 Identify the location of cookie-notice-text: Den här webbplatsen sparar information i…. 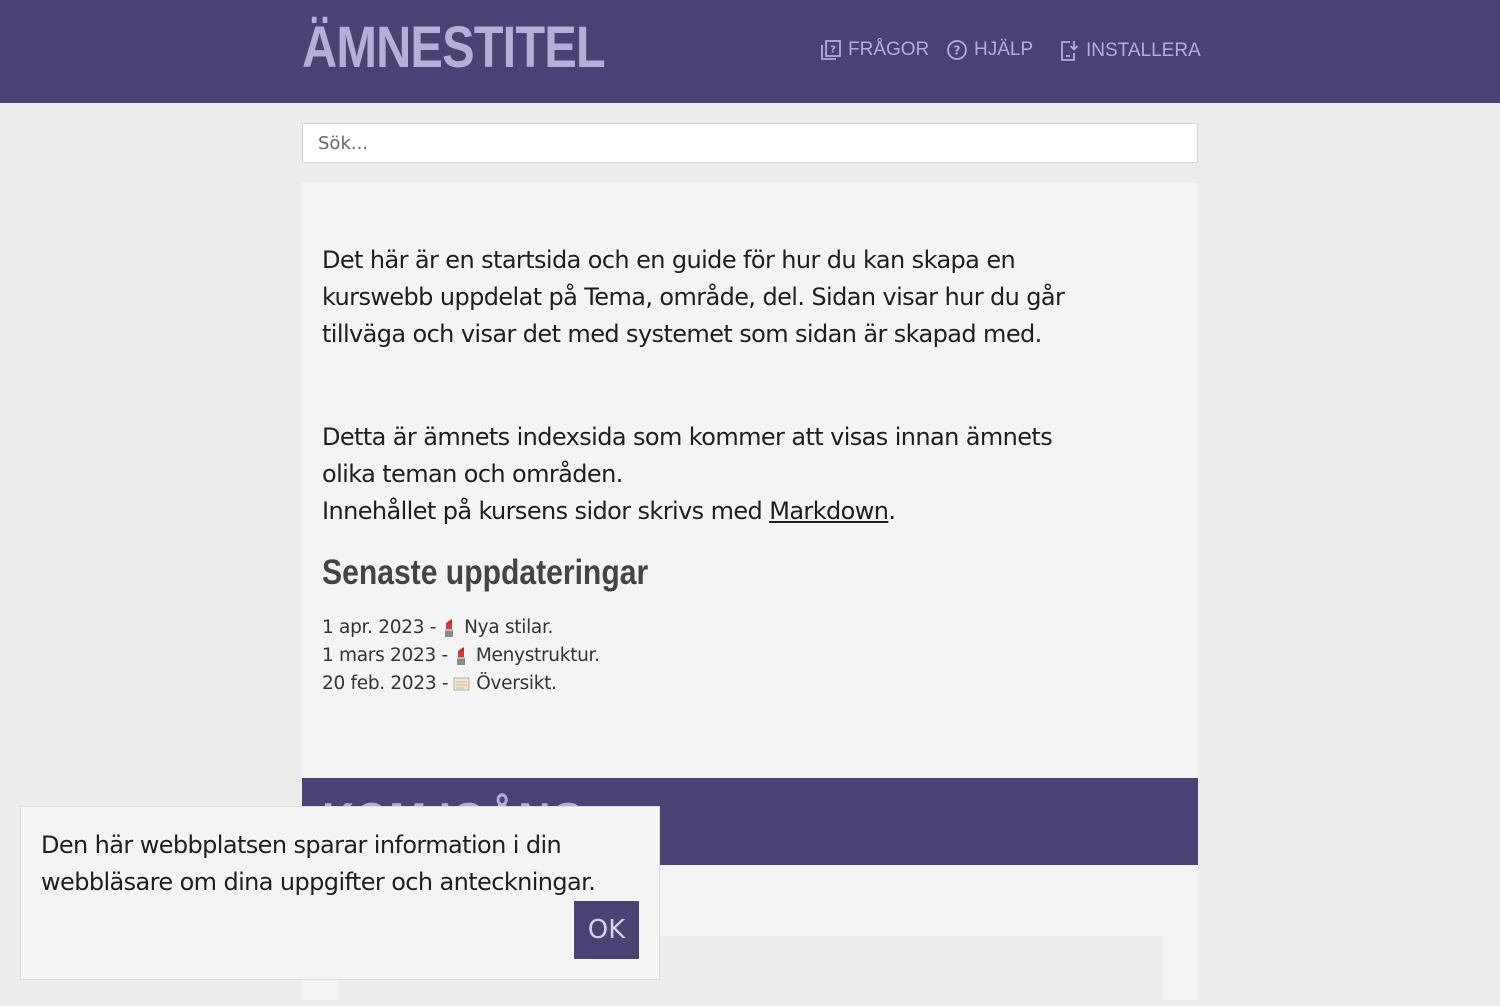
(318, 863).